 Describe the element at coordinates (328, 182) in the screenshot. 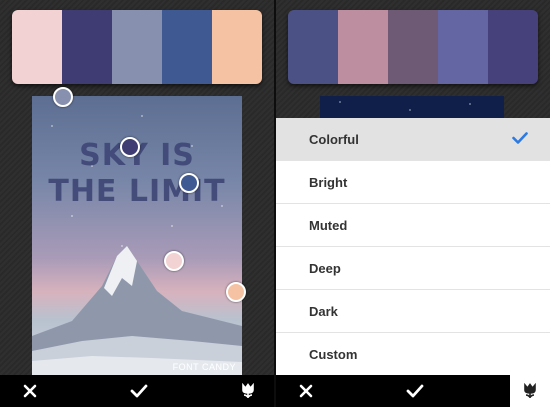

I see `menu-item-label: Bright` at that location.